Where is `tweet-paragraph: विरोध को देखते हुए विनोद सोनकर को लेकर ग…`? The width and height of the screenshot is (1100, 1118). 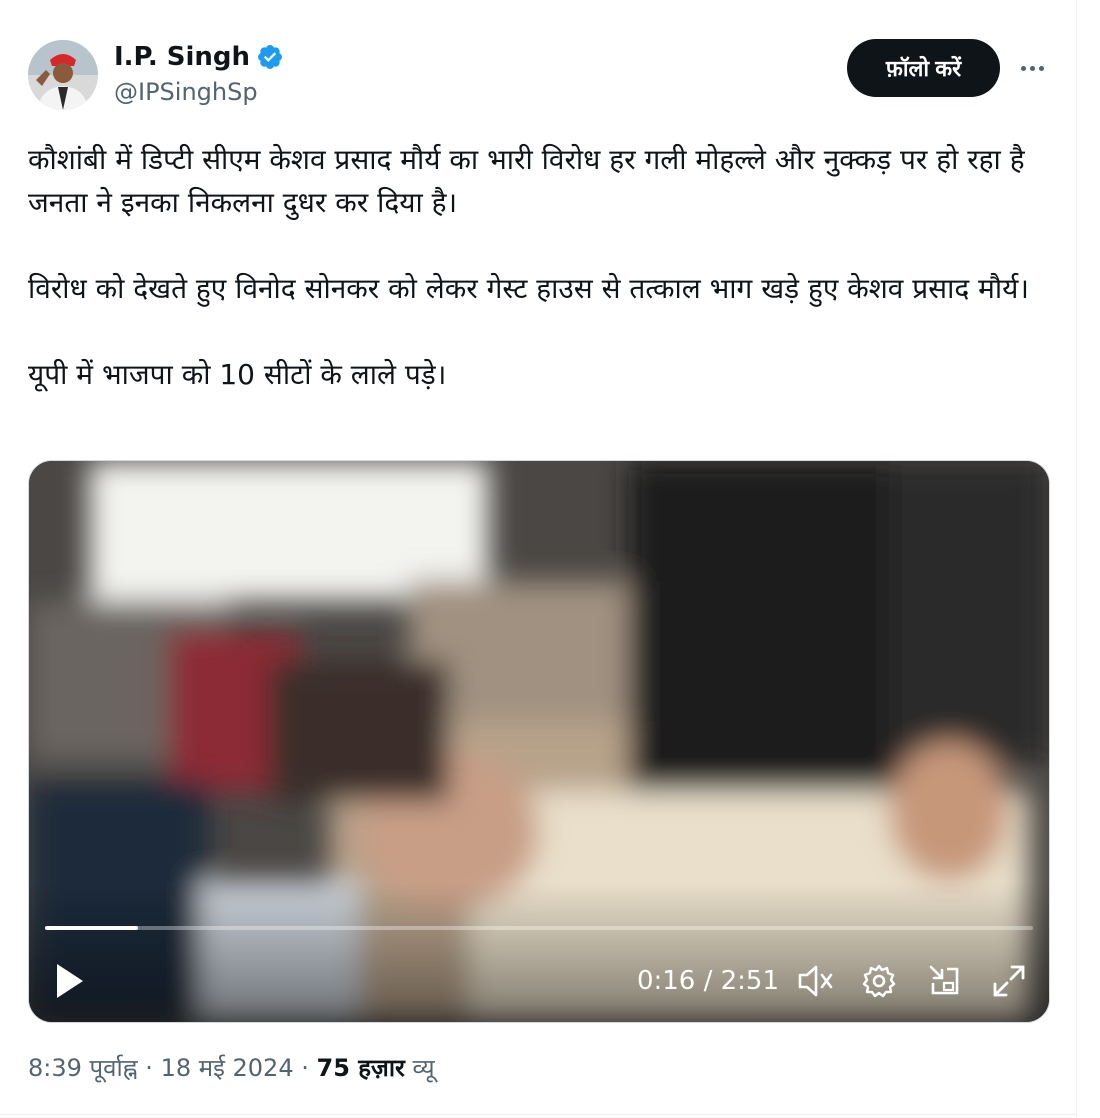 tweet-paragraph: विरोध को देखते हुए विनोद सोनकर को लेकर ग… is located at coordinates (528, 288).